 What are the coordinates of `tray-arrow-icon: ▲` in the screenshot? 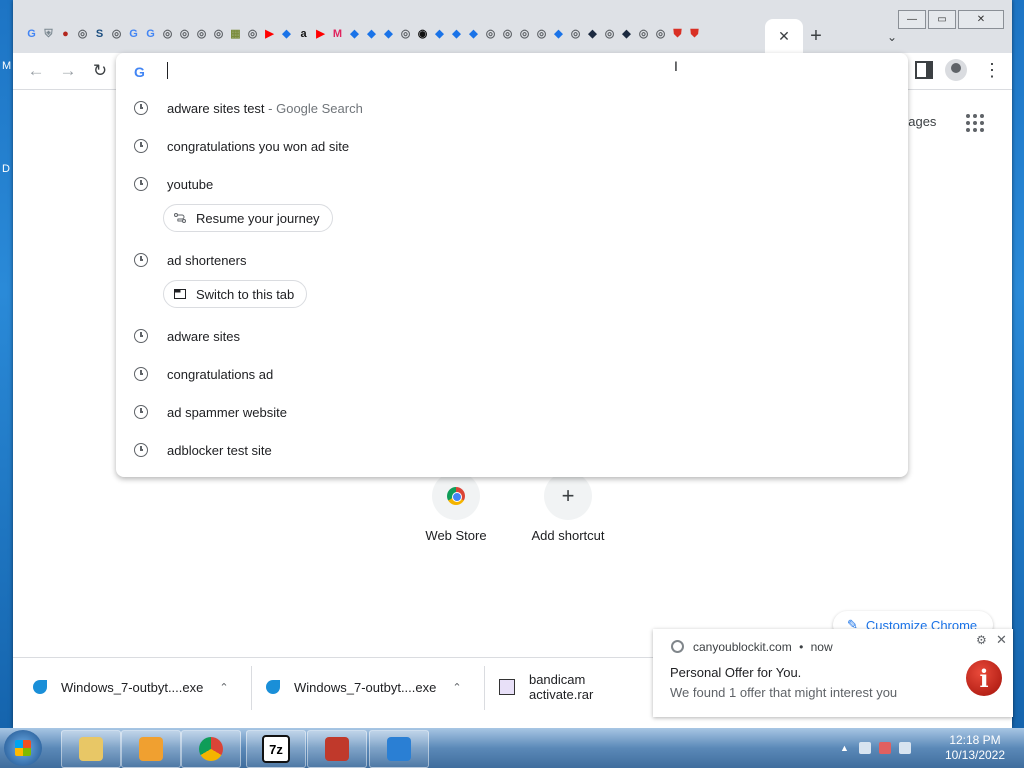 It's located at (844, 748).